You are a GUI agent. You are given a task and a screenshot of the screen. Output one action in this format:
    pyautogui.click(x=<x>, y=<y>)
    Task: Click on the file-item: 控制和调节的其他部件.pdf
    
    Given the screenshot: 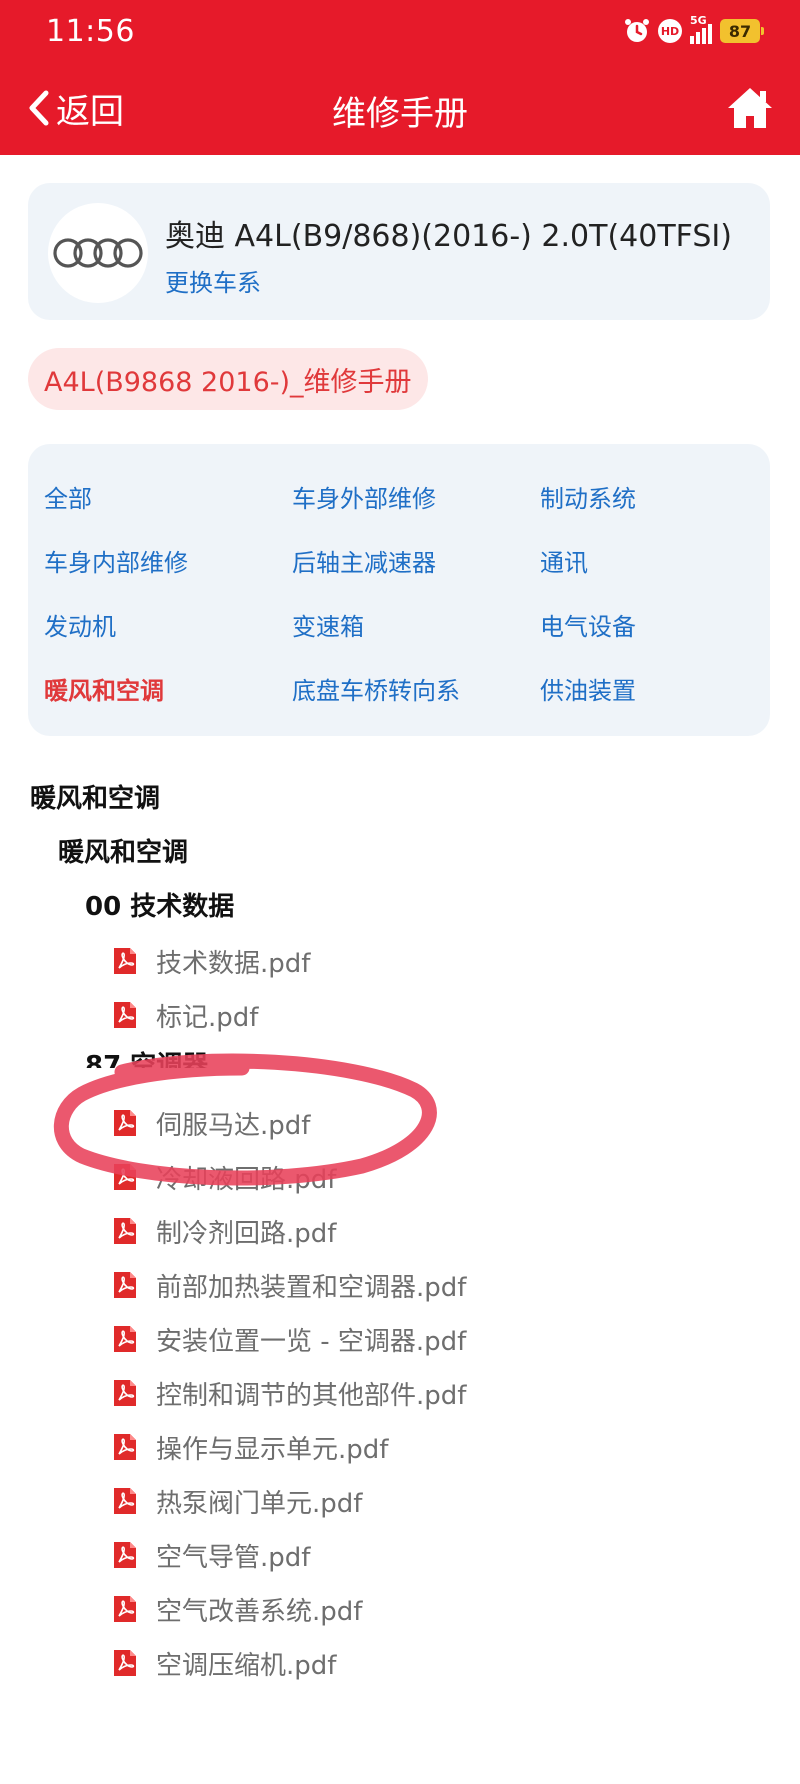 What is the action you would take?
    pyautogui.click(x=288, y=1393)
    